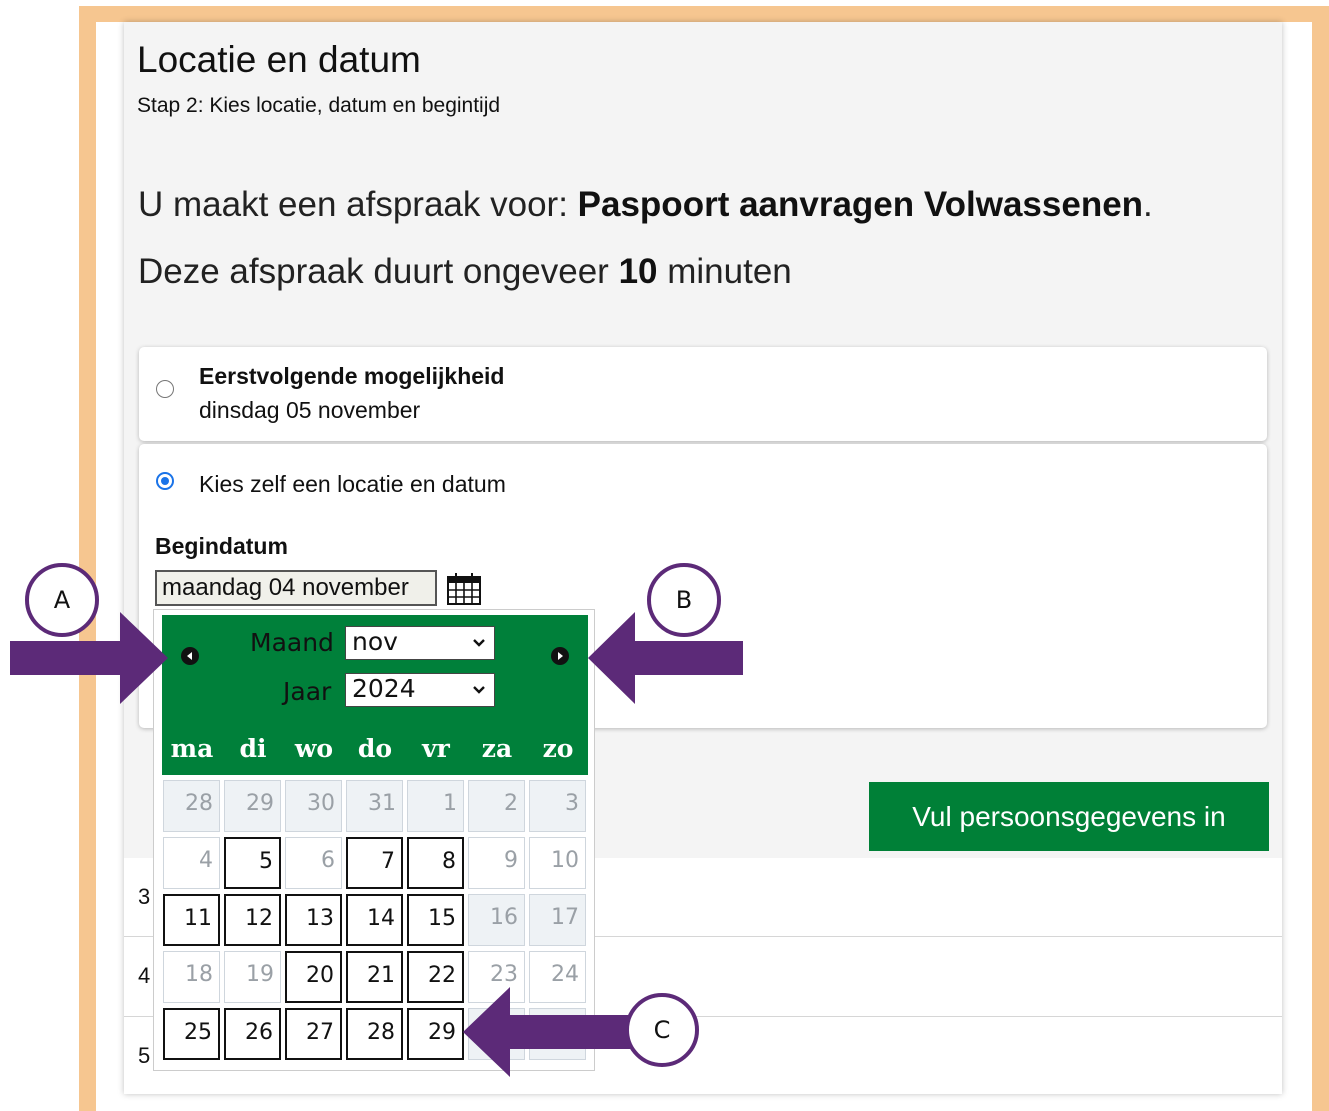  I want to click on chevron-right-icon, so click(560, 656).